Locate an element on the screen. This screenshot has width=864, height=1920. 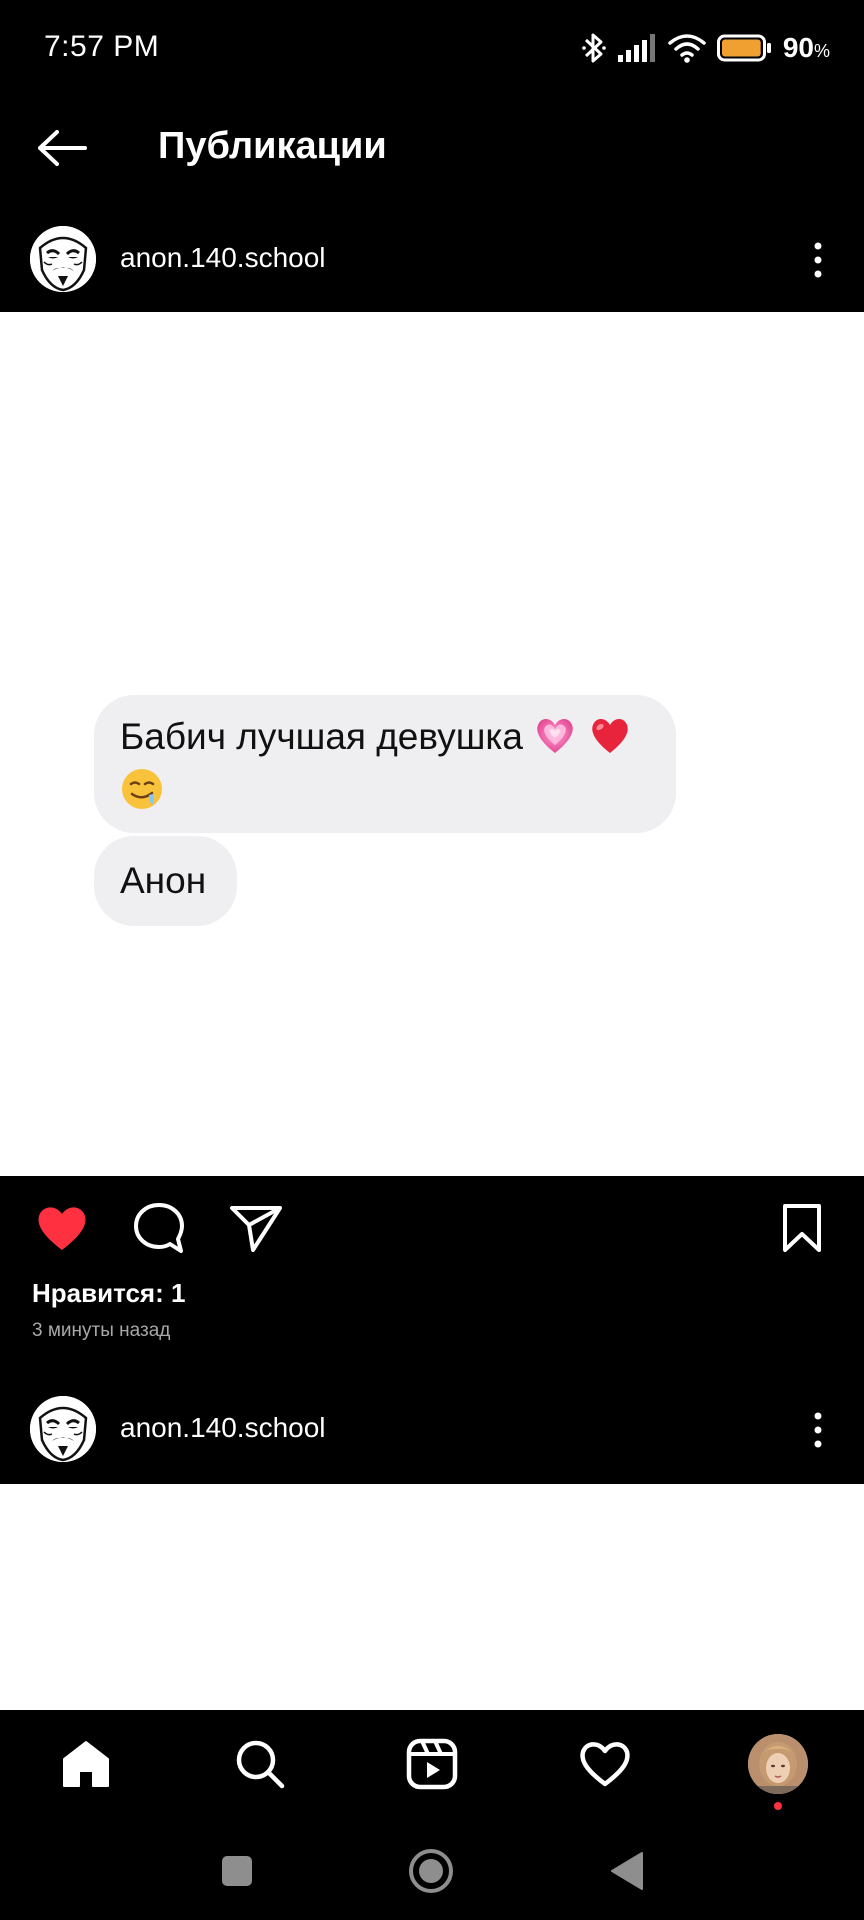
page-title: Публикации is located at coordinates (272, 146).